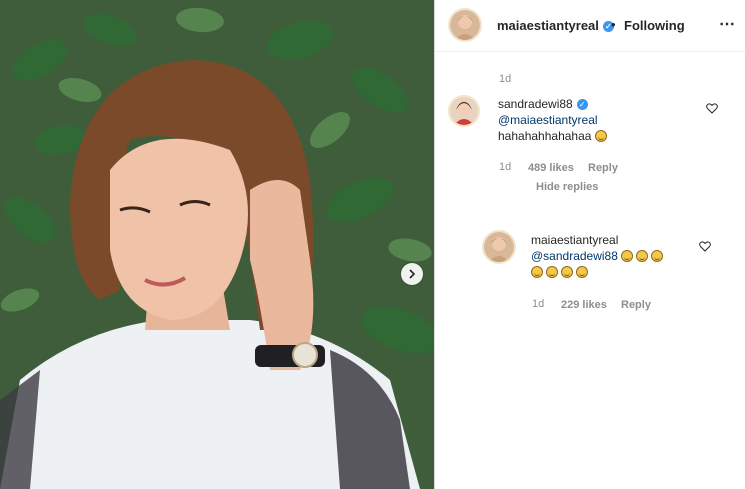 The width and height of the screenshot is (745, 489). What do you see at coordinates (603, 168) in the screenshot?
I see `reply-button: Reply` at bounding box center [603, 168].